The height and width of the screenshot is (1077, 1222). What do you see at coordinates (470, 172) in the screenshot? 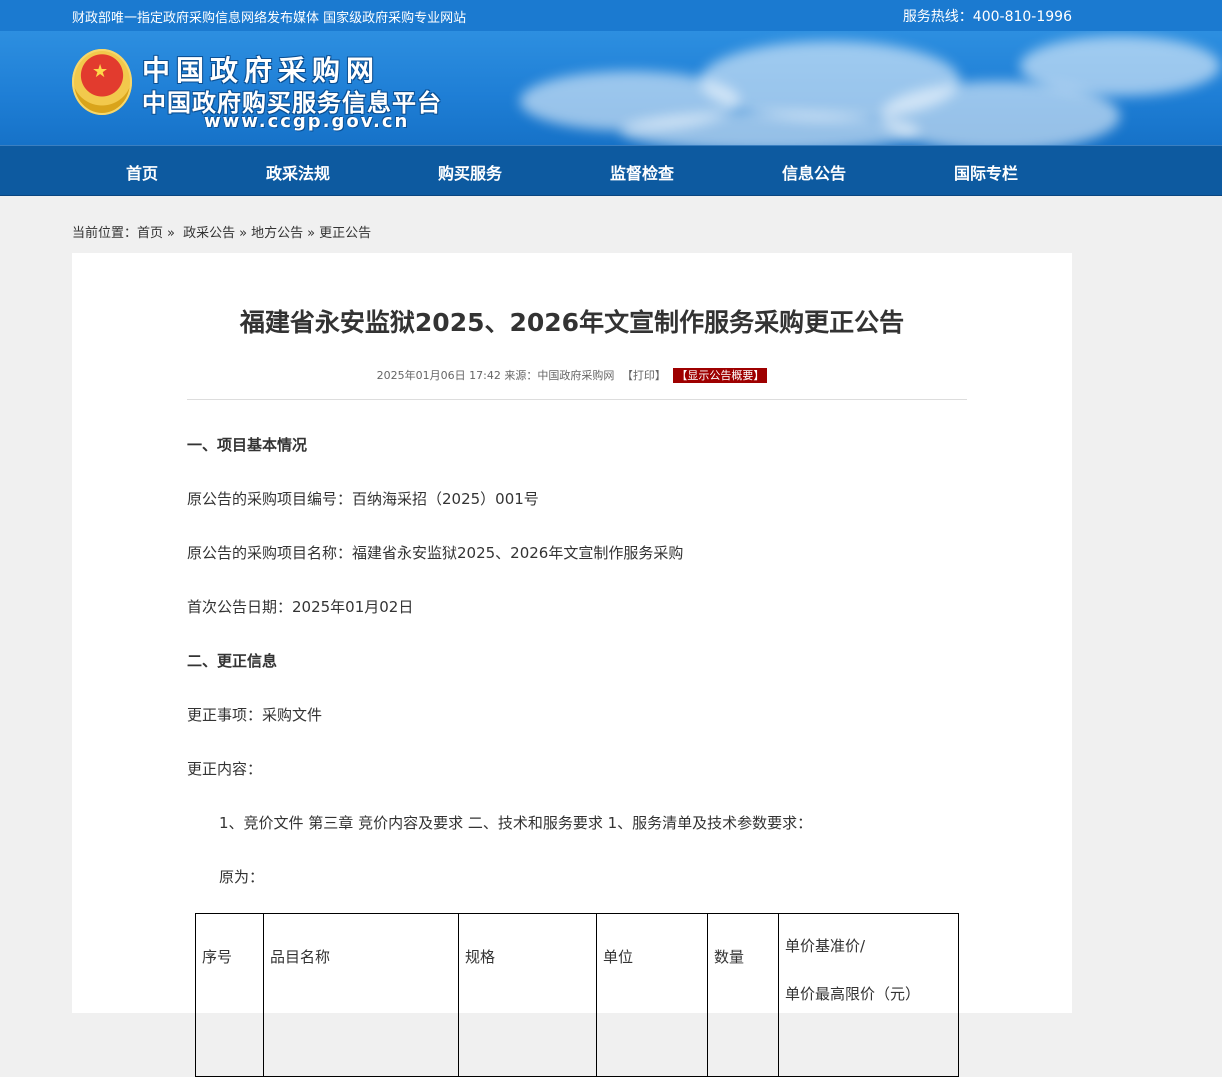
I see `nav-item-purchase-services: 购买服务` at bounding box center [470, 172].